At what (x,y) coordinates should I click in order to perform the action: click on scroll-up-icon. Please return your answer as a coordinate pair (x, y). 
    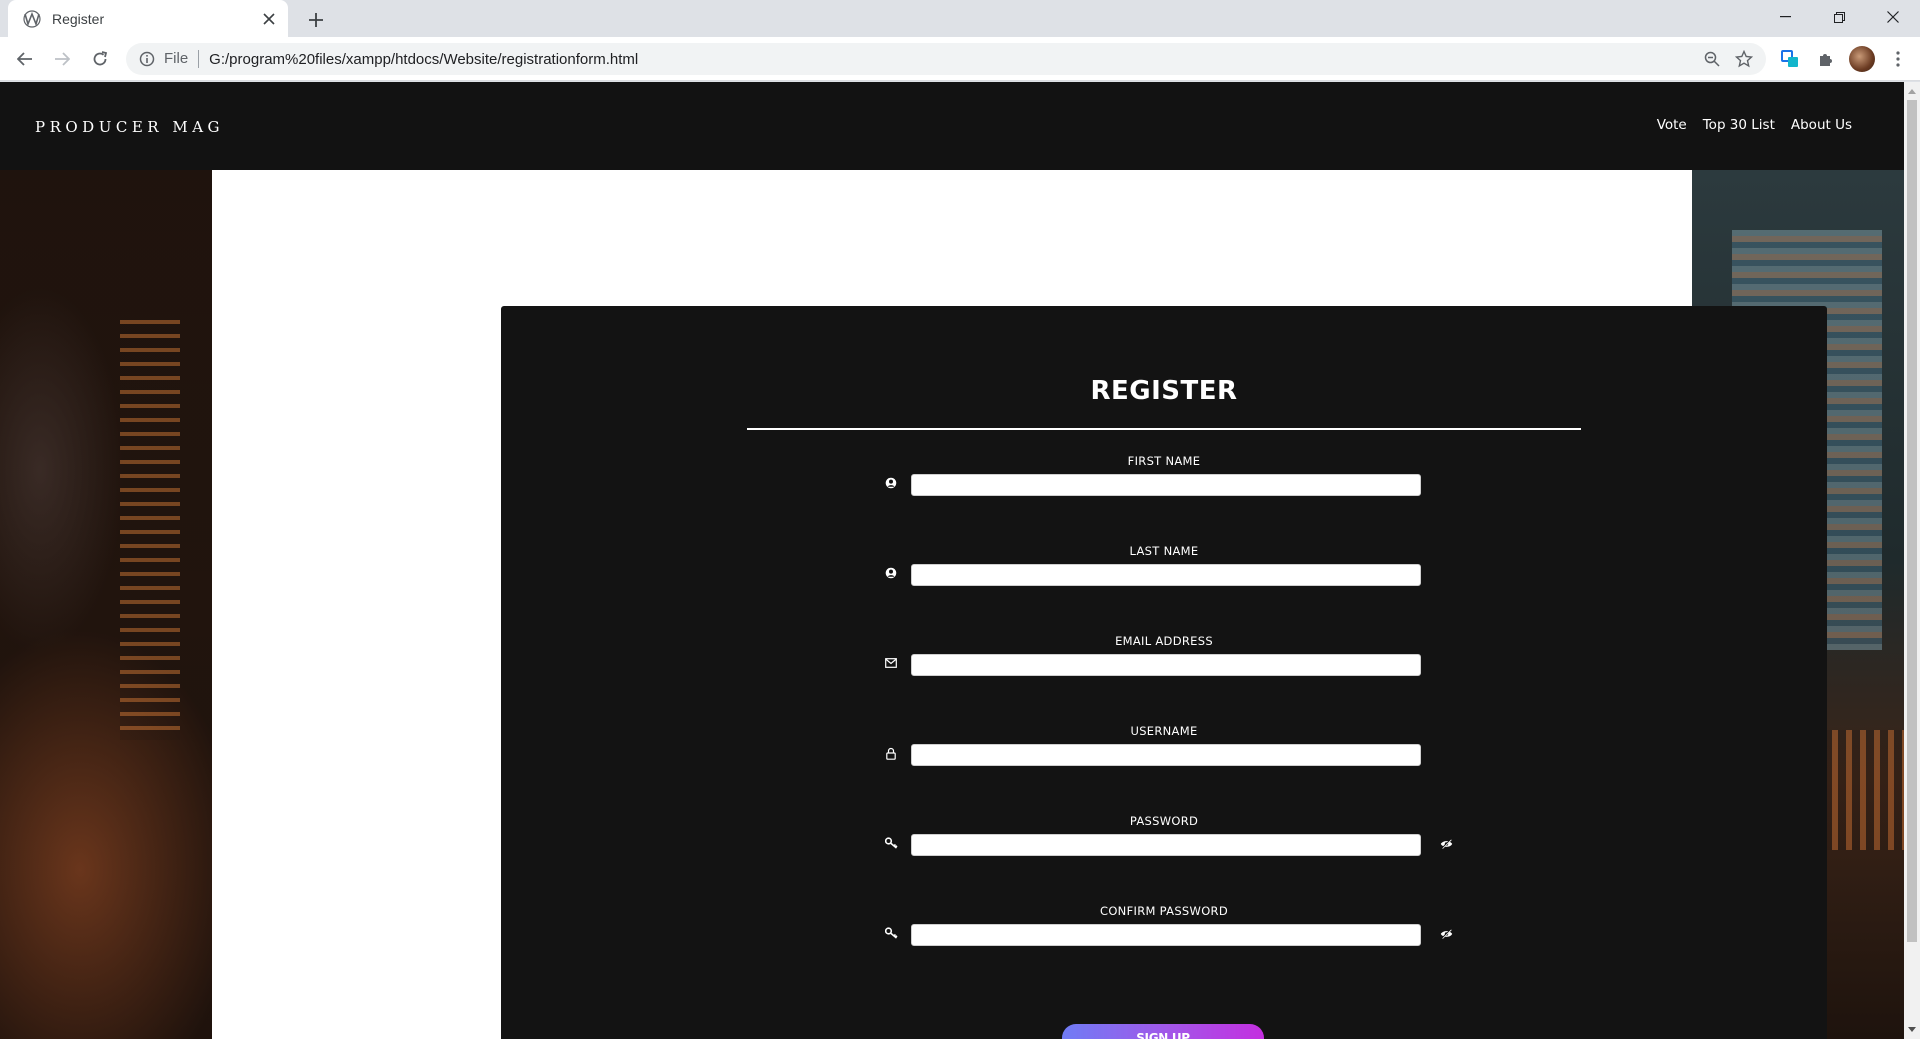
    Looking at the image, I should click on (1912, 91).